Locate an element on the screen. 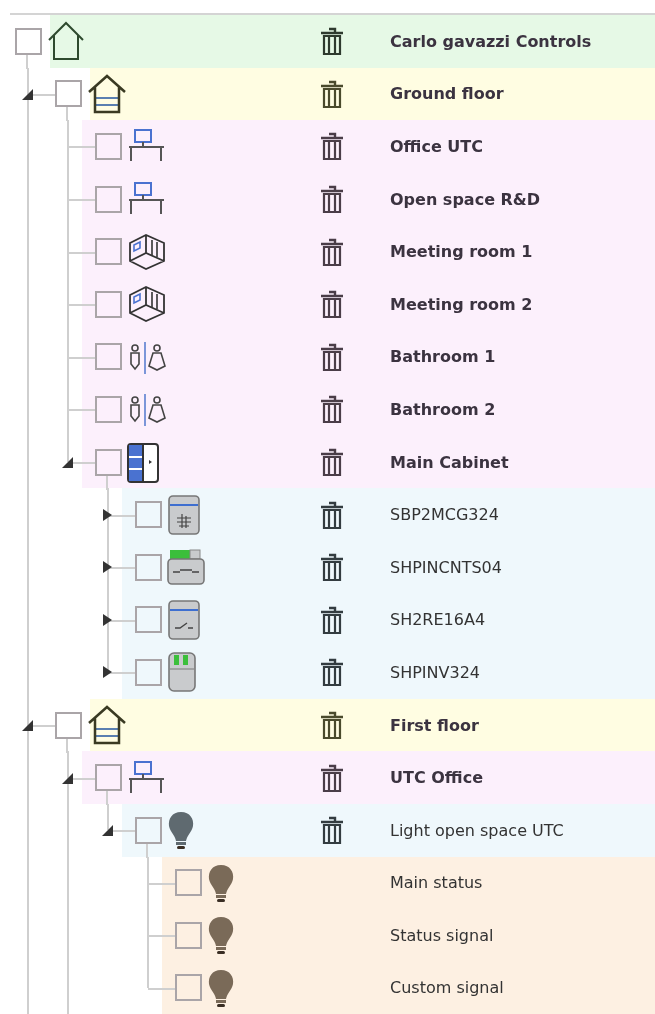  node-label: SHPINCNTS04 is located at coordinates (446, 567).